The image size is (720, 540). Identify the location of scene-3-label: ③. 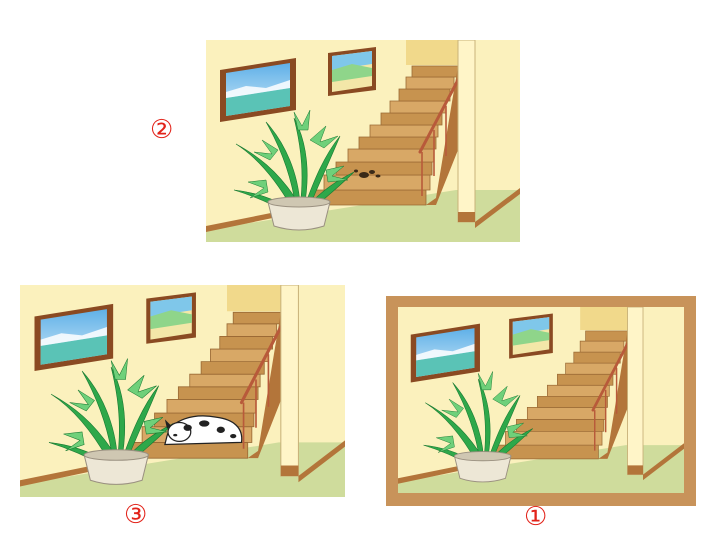
(136, 515).